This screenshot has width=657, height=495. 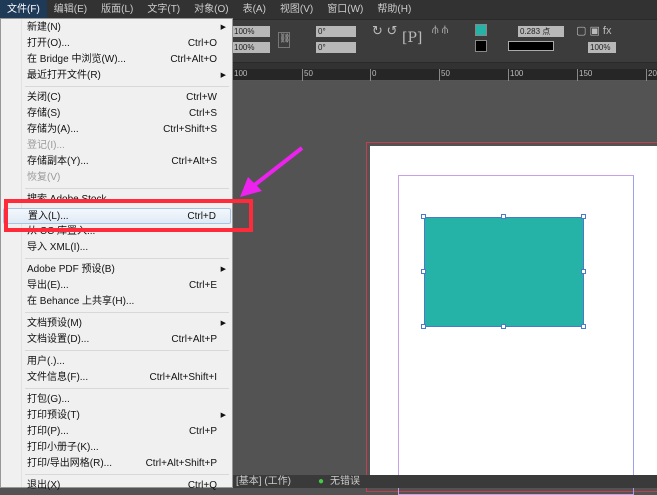 I want to click on menu-item: 最近打开文件(R) ▶, so click(x=117, y=76).